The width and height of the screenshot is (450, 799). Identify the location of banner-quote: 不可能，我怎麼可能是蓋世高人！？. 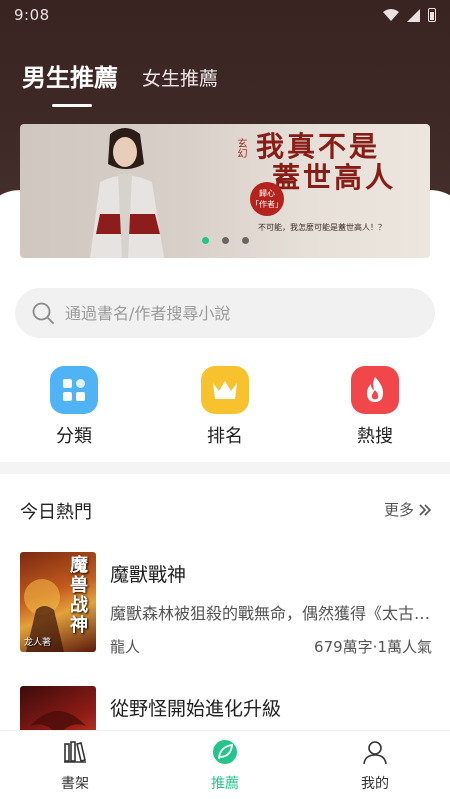
(322, 227).